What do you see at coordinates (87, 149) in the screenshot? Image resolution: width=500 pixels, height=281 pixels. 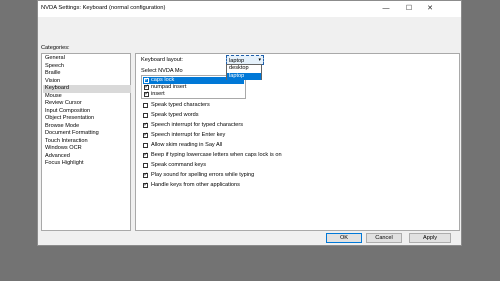 I see `category-windows-ocr: Windows OCR` at bounding box center [87, 149].